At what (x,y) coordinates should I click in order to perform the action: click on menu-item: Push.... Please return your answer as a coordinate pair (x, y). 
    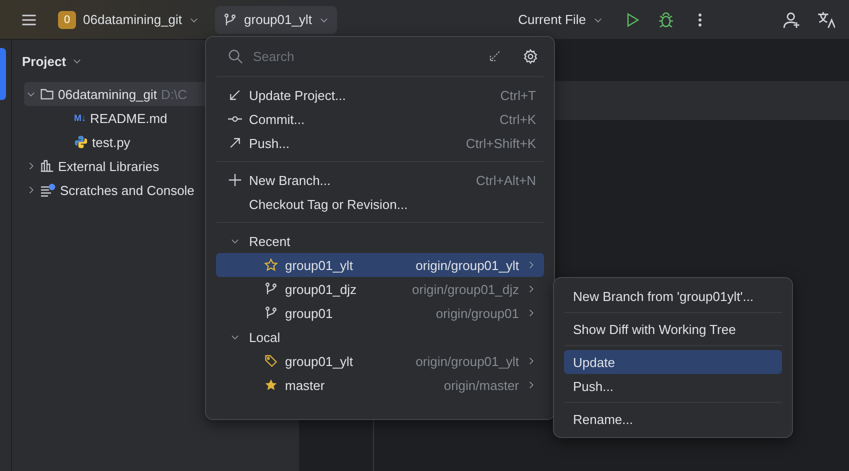
    Looking at the image, I should click on (673, 386).